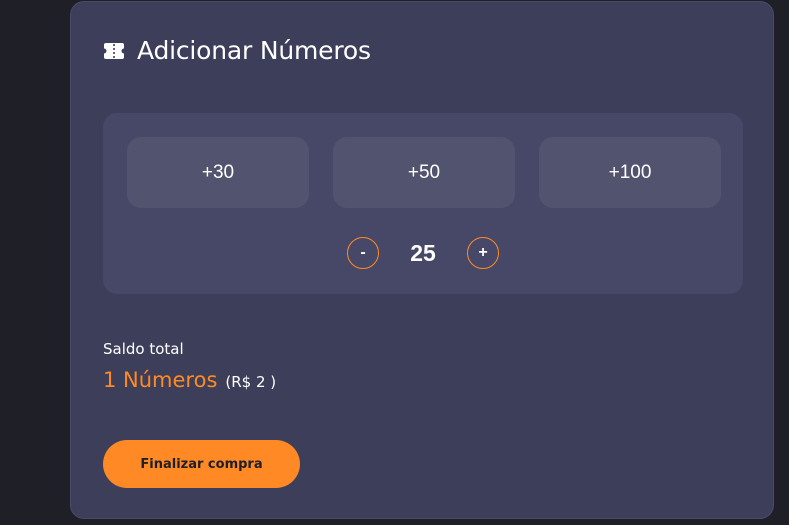 This screenshot has width=789, height=525. What do you see at coordinates (251, 382) in the screenshot?
I see `total-price: (R$ 2 )` at bounding box center [251, 382].